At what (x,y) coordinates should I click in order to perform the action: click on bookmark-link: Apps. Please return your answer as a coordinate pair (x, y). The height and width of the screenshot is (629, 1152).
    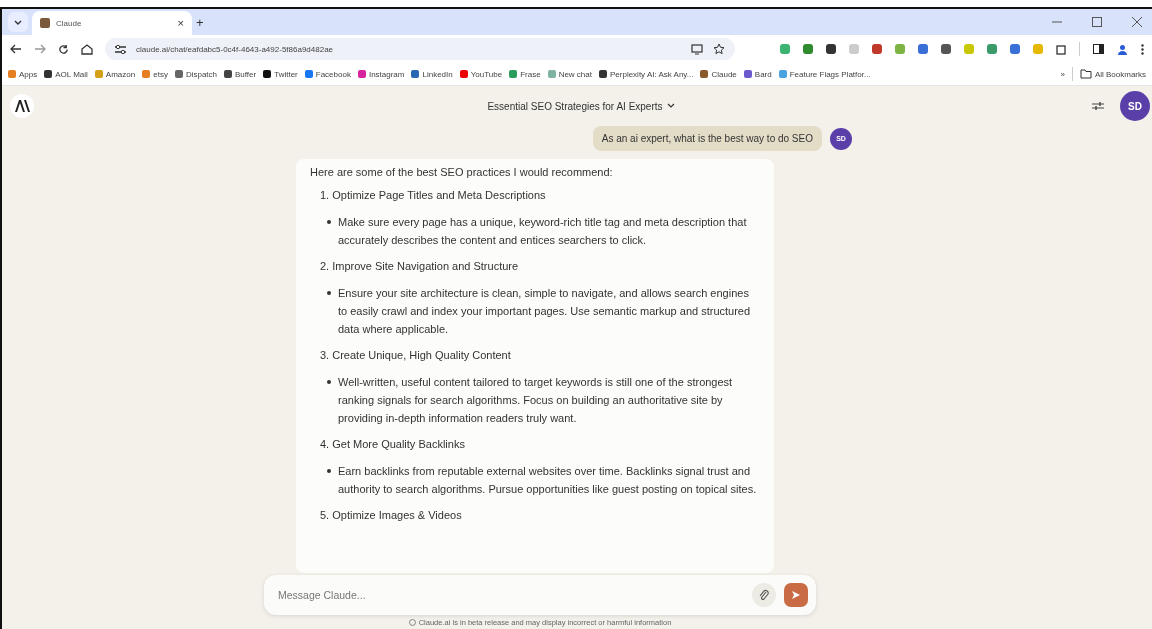
    Looking at the image, I should click on (23, 74).